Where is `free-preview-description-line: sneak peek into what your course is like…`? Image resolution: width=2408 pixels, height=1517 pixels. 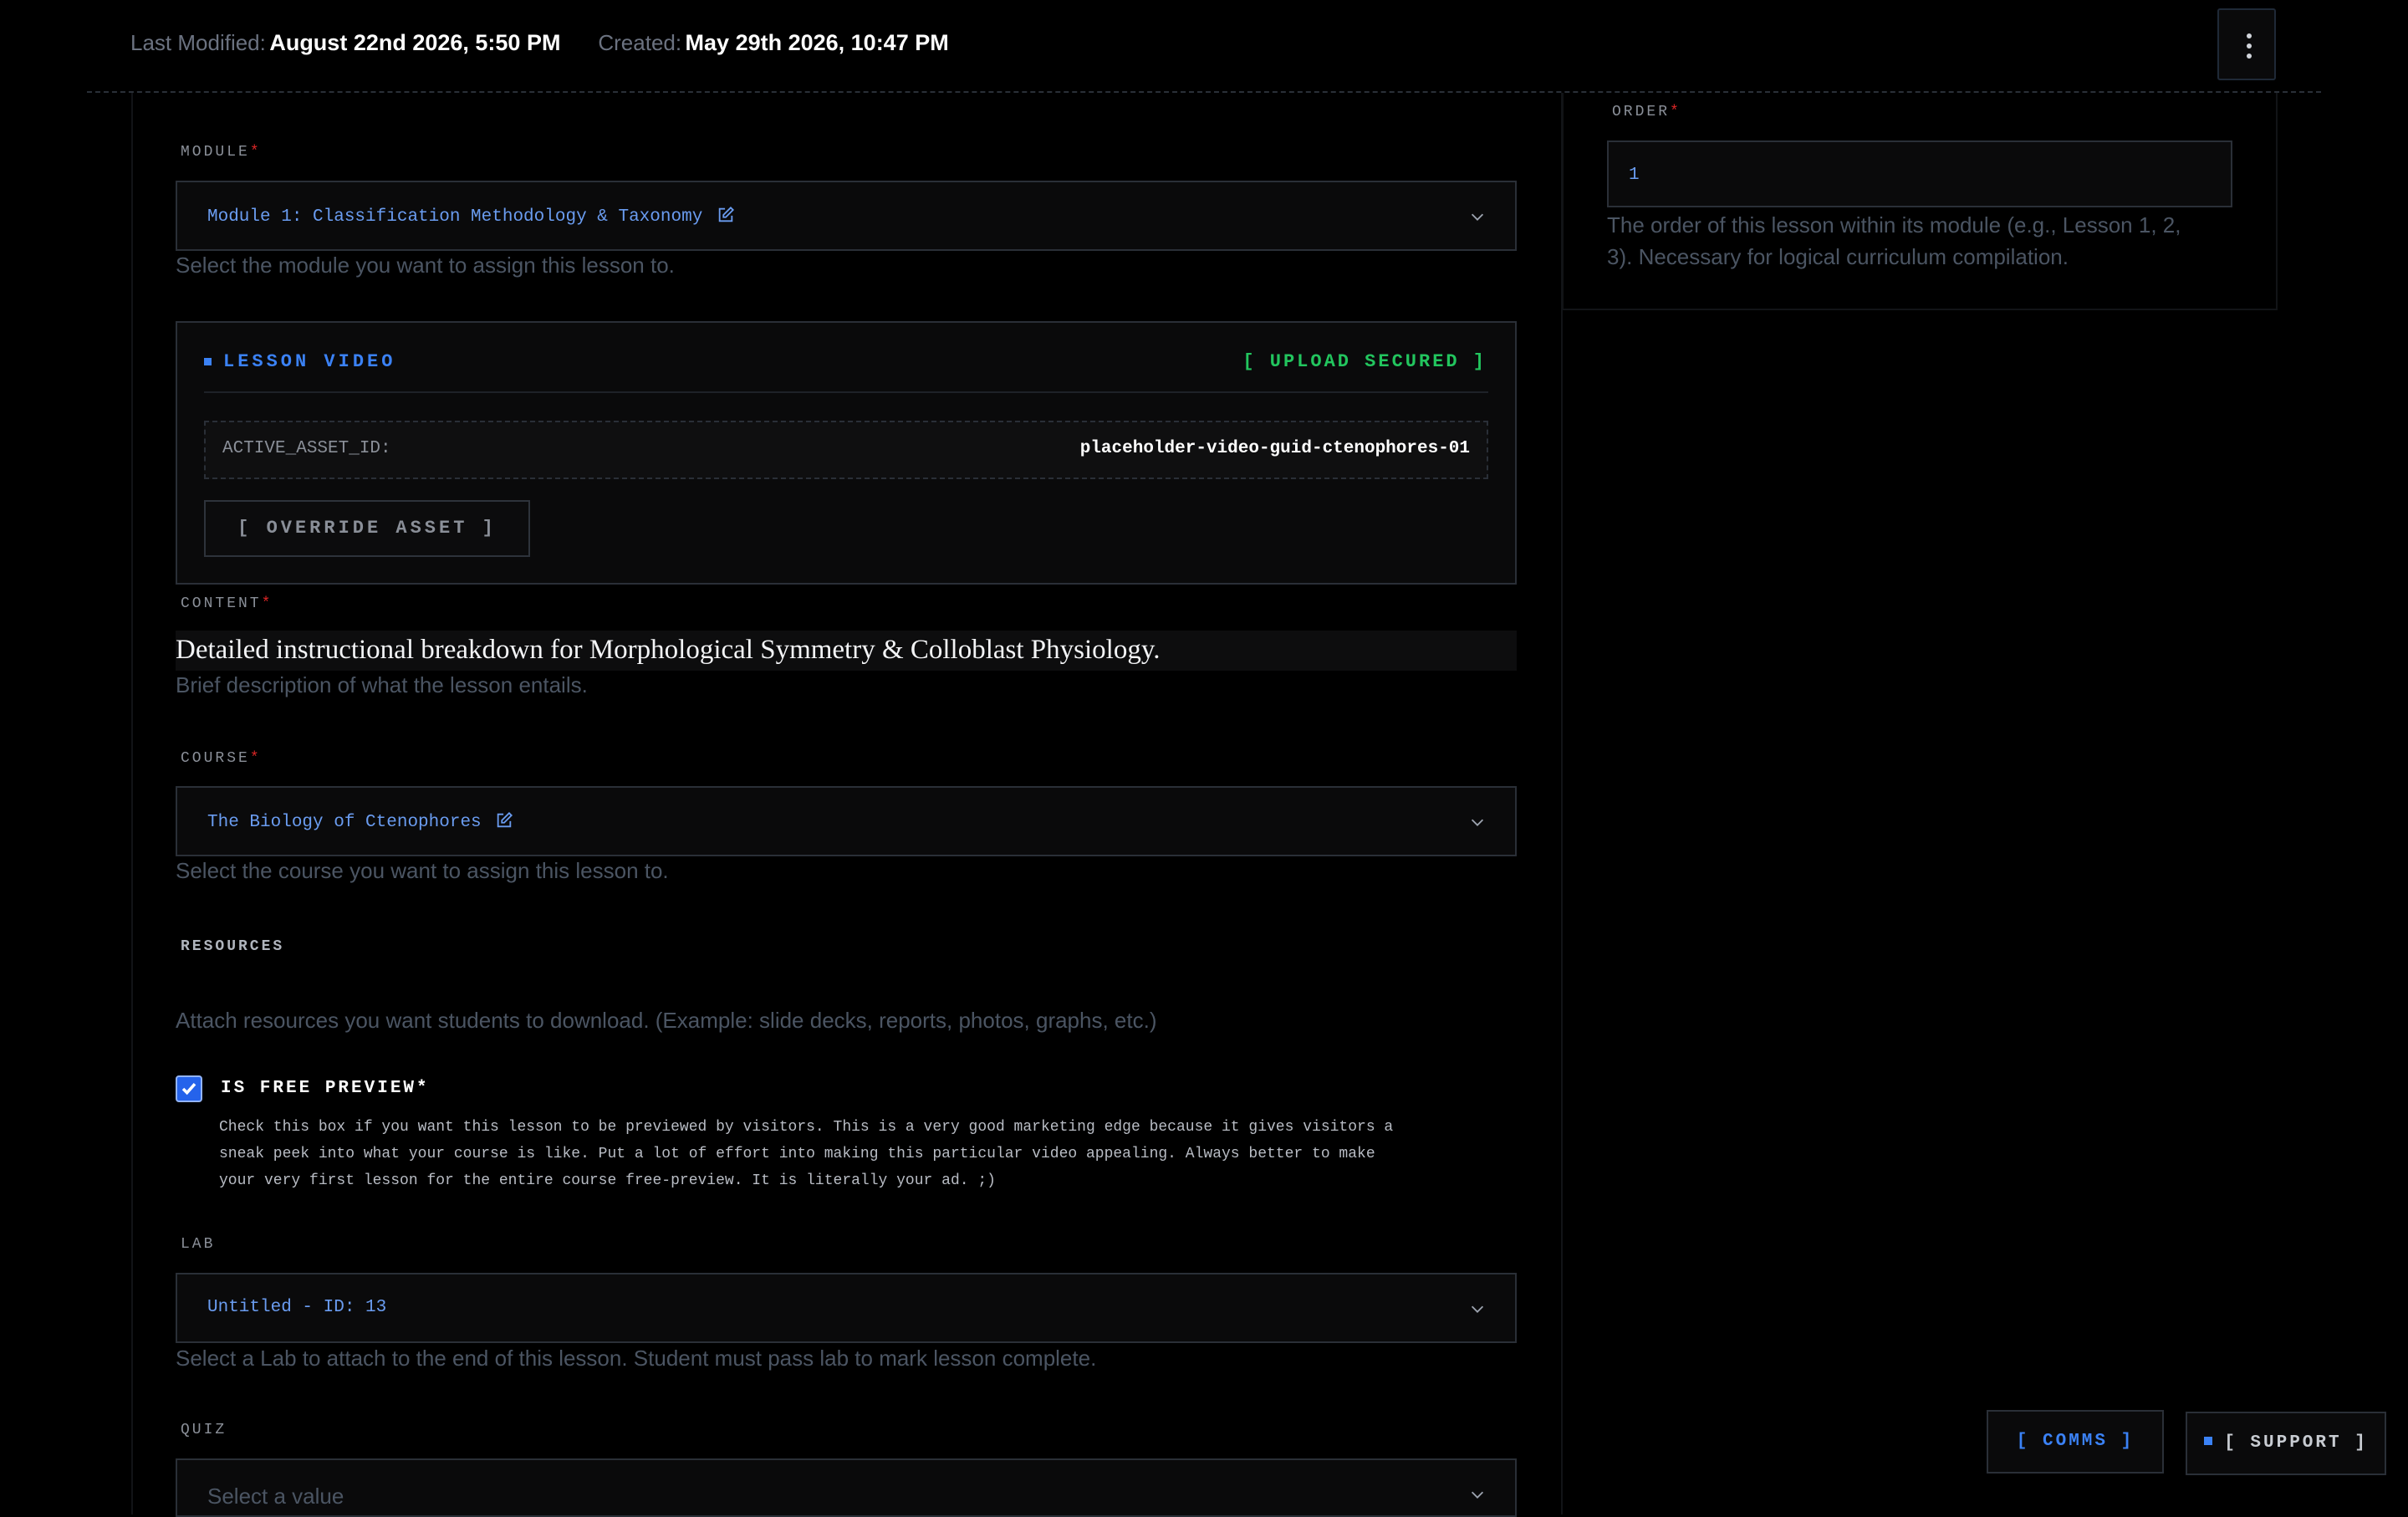 free-preview-description-line: sneak peek into what your course is like… is located at coordinates (797, 1154).